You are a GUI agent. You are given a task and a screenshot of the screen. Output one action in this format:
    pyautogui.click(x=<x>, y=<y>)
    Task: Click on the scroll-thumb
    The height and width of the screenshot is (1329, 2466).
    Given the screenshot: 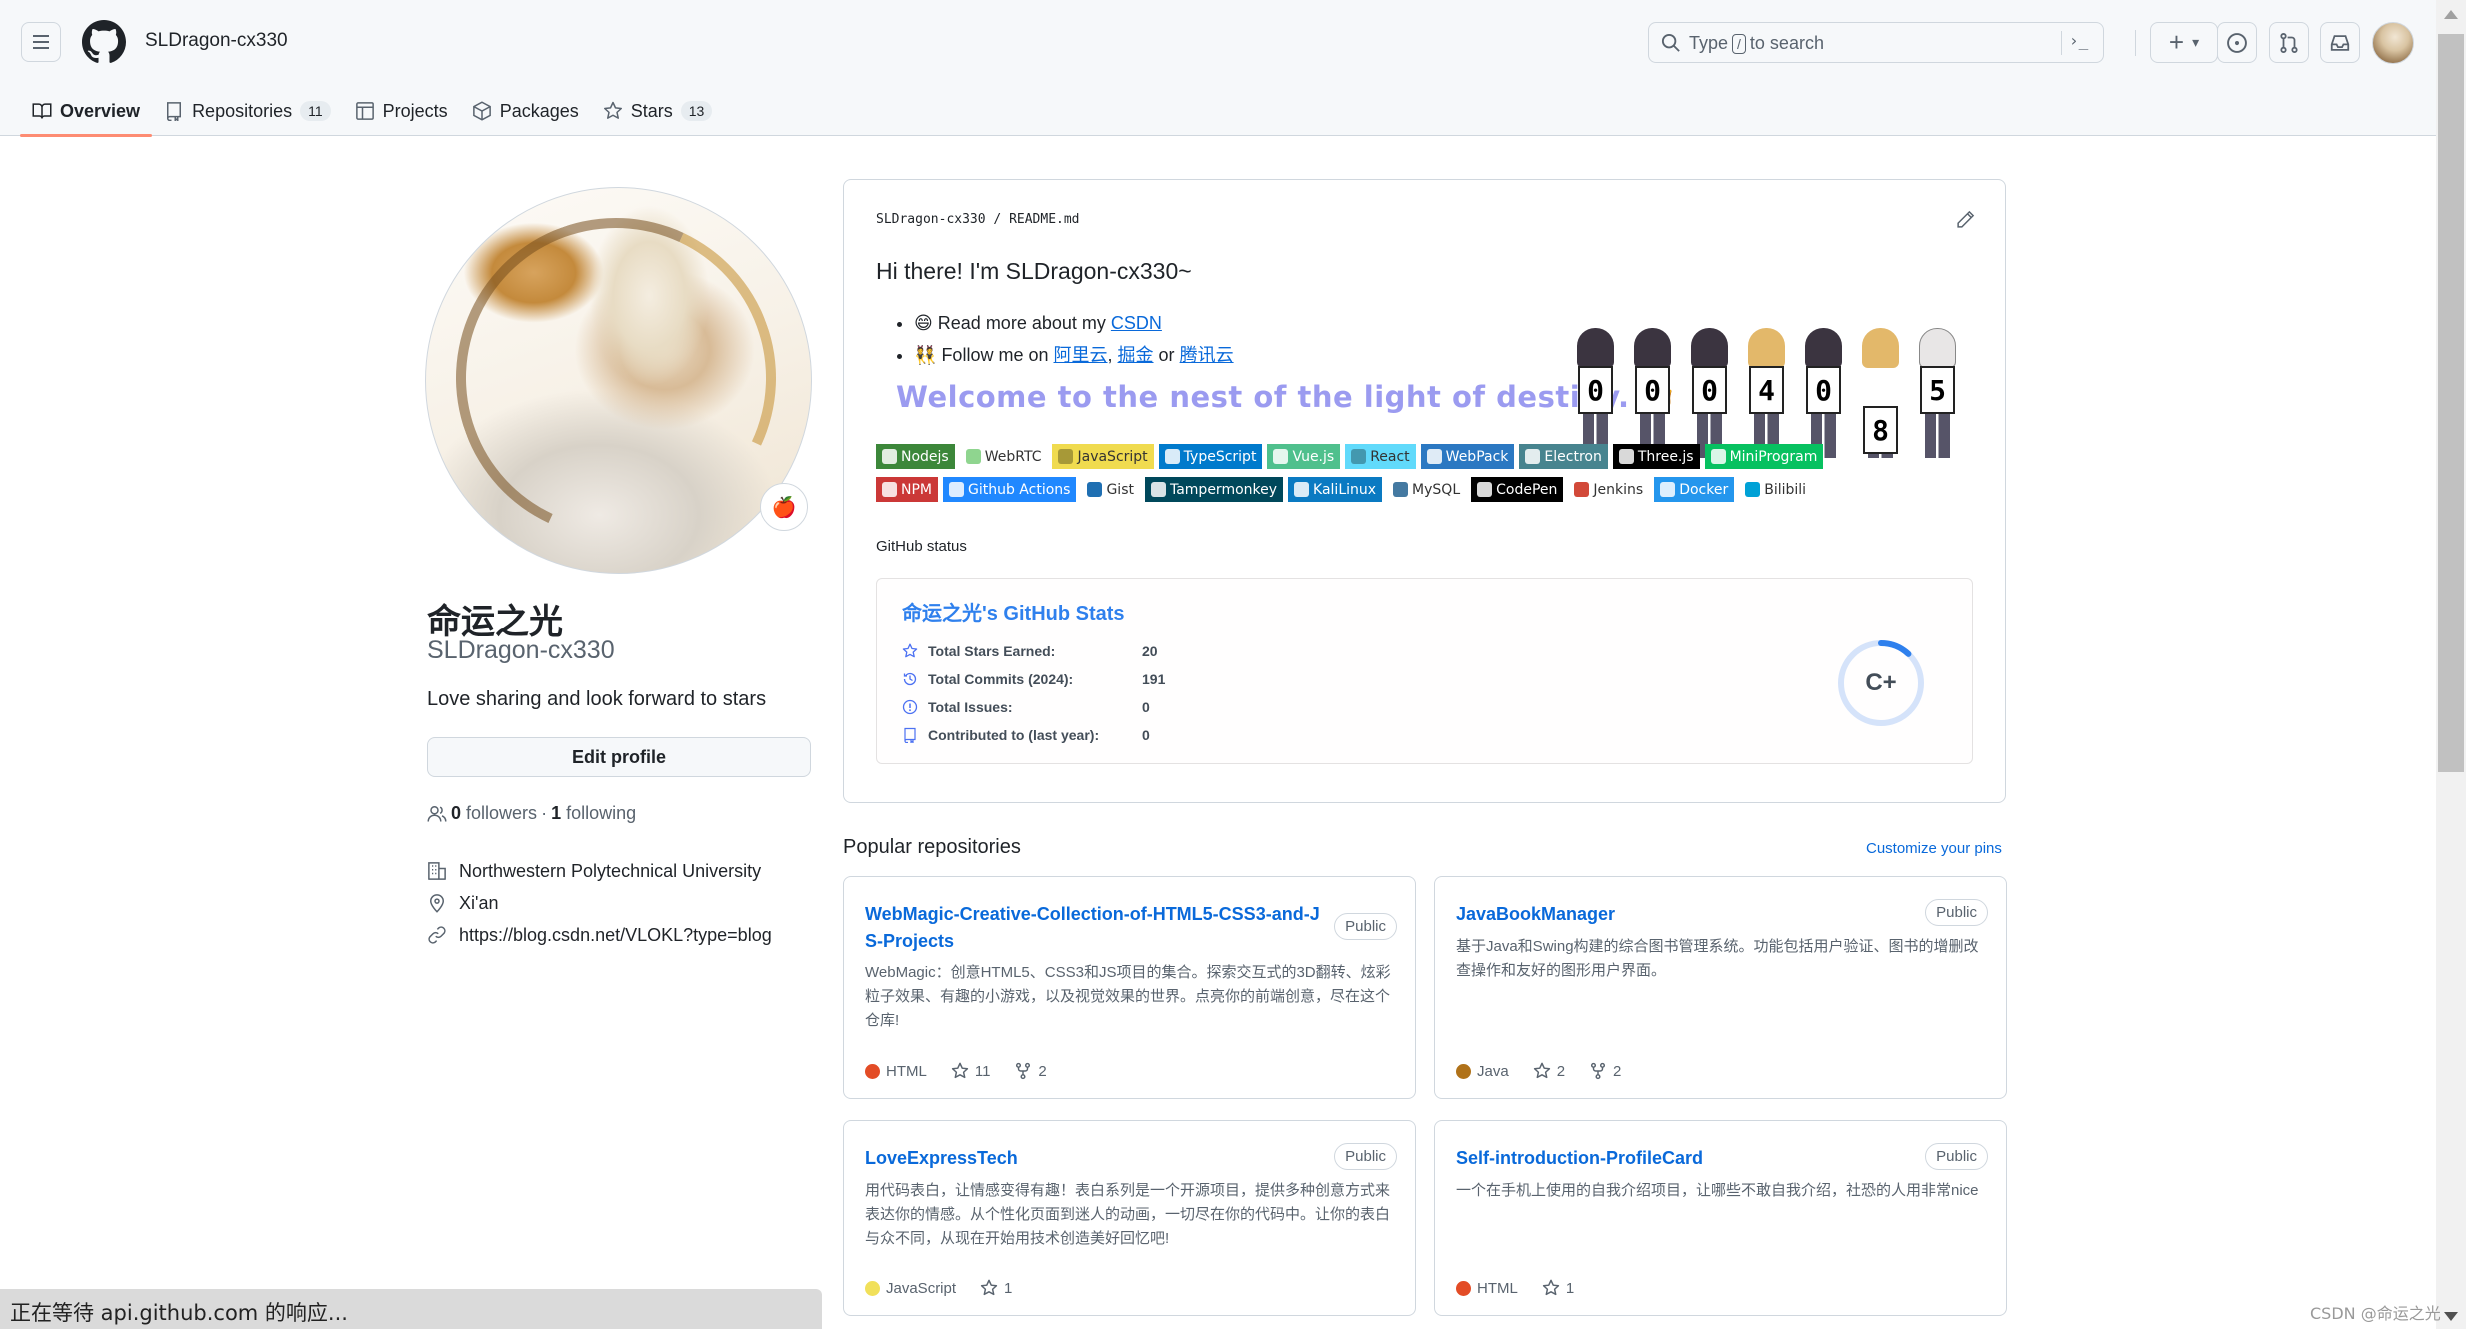 What is the action you would take?
    pyautogui.click(x=2451, y=403)
    